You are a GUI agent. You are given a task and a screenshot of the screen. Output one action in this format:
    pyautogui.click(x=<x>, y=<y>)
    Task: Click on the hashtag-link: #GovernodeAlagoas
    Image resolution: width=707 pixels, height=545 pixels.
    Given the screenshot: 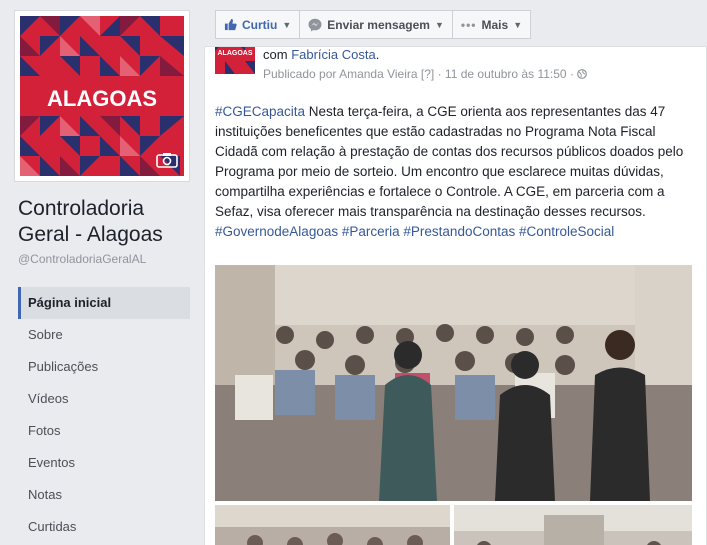 What is the action you would take?
    pyautogui.click(x=276, y=231)
    